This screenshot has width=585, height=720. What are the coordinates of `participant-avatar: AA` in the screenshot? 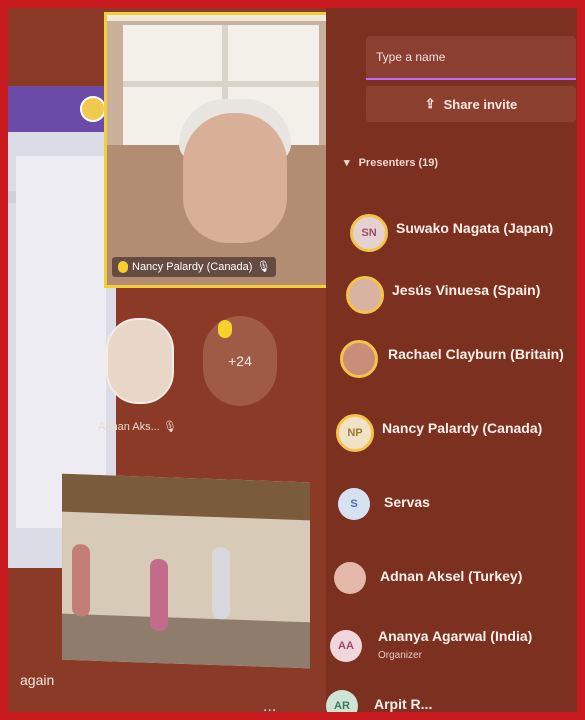 It's located at (346, 646).